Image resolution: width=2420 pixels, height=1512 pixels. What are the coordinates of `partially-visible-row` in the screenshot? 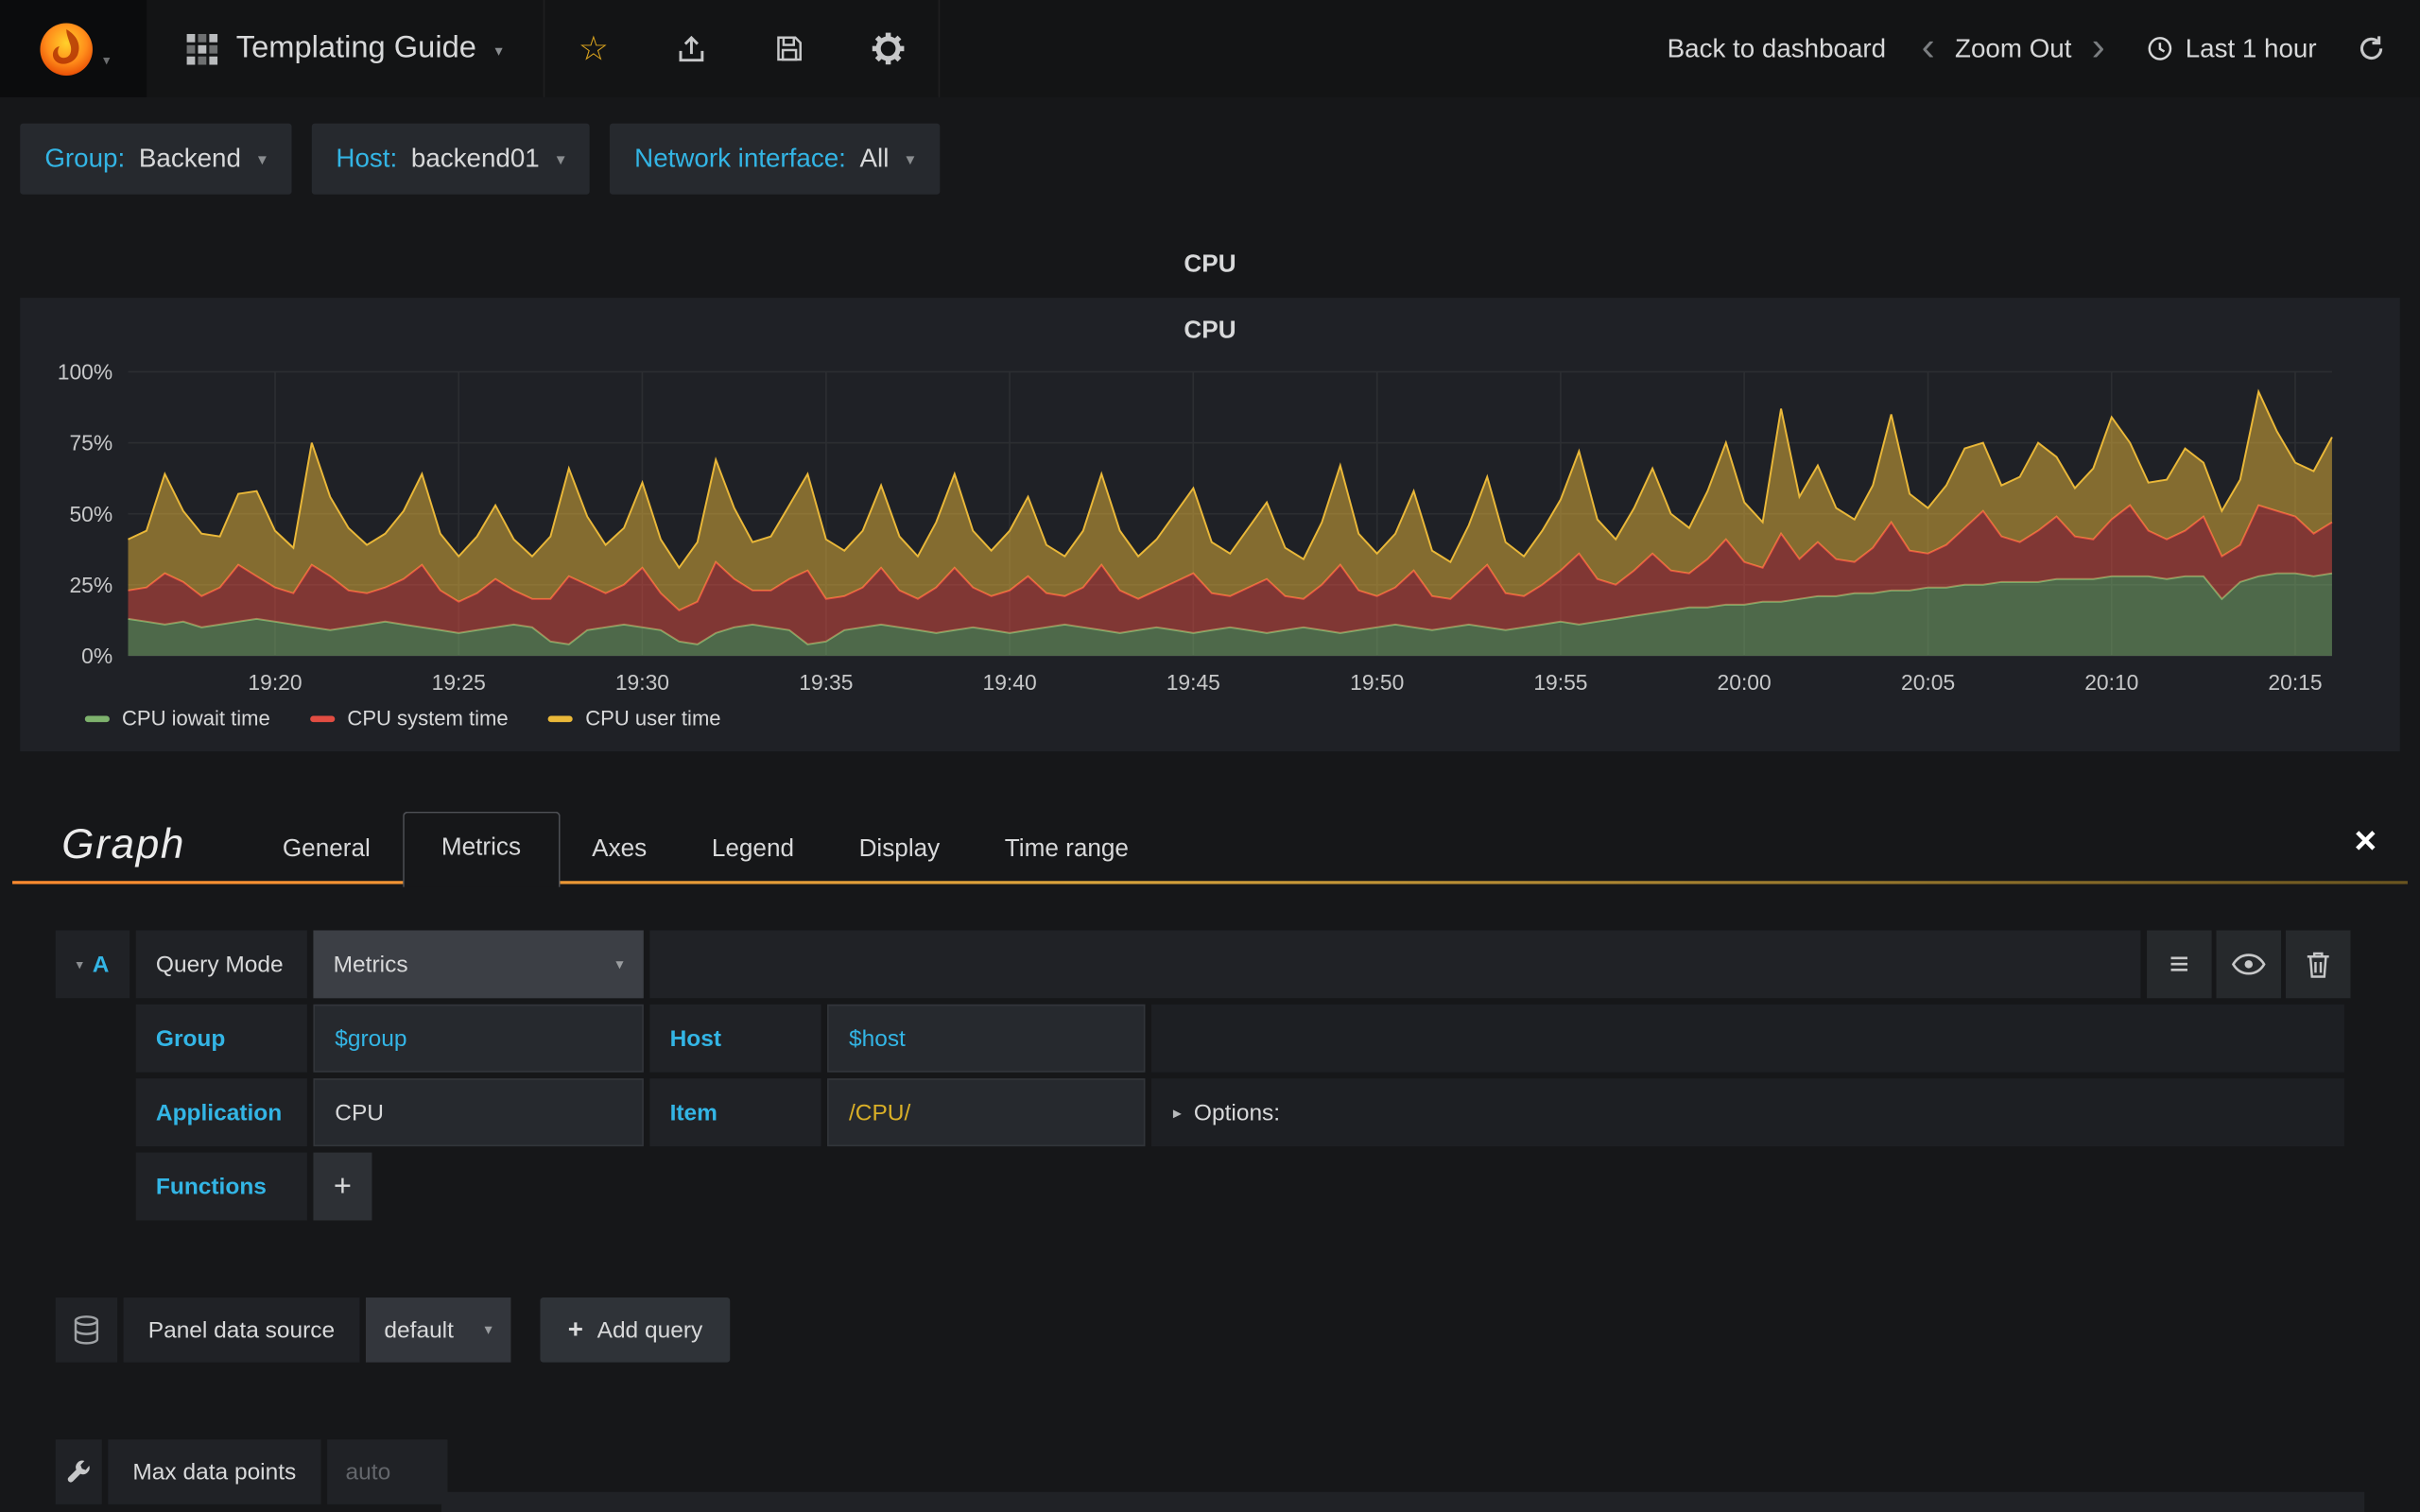 It's located at (1403, 1501).